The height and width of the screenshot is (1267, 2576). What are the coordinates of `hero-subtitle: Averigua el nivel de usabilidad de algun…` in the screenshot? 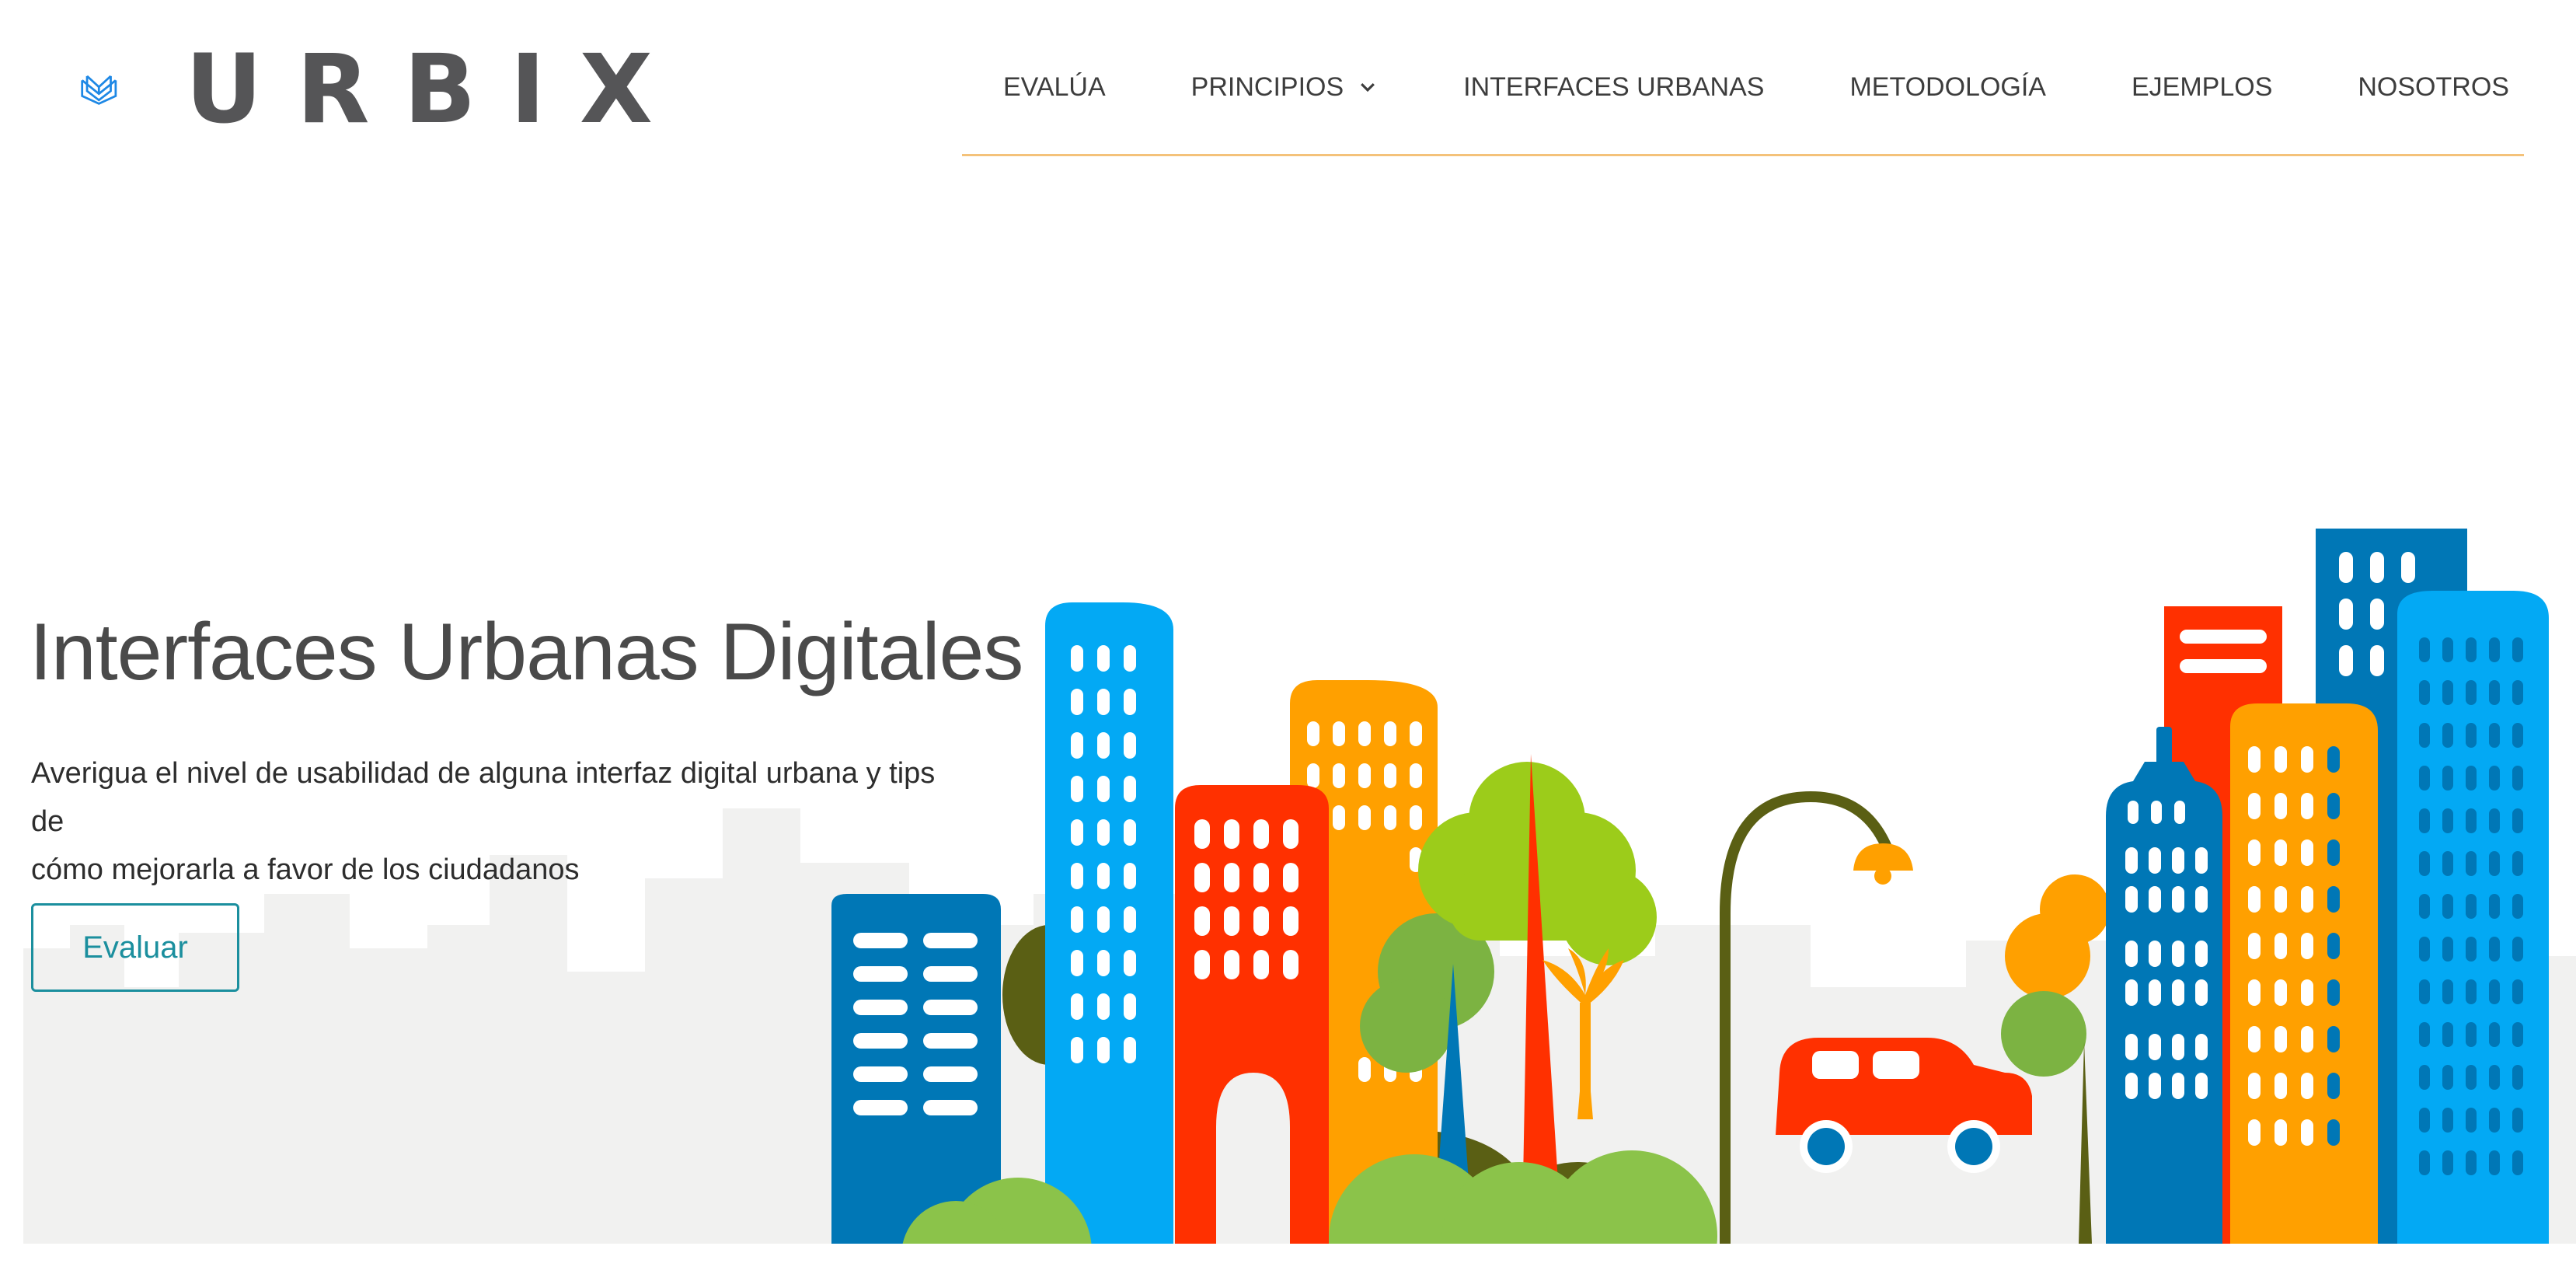 It's located at (497, 821).